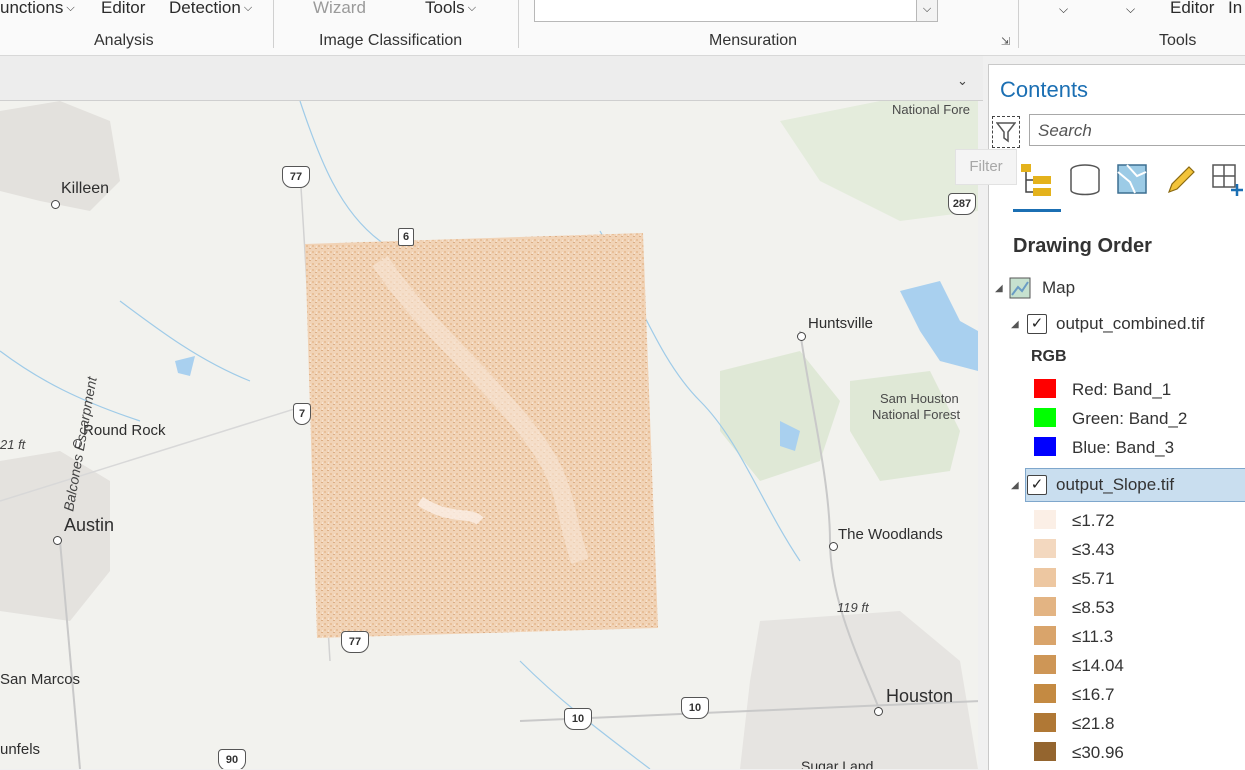 The height and width of the screenshot is (770, 1245). Describe the element at coordinates (1130, 418) in the screenshot. I see `band-label: Green: Band_2` at that location.